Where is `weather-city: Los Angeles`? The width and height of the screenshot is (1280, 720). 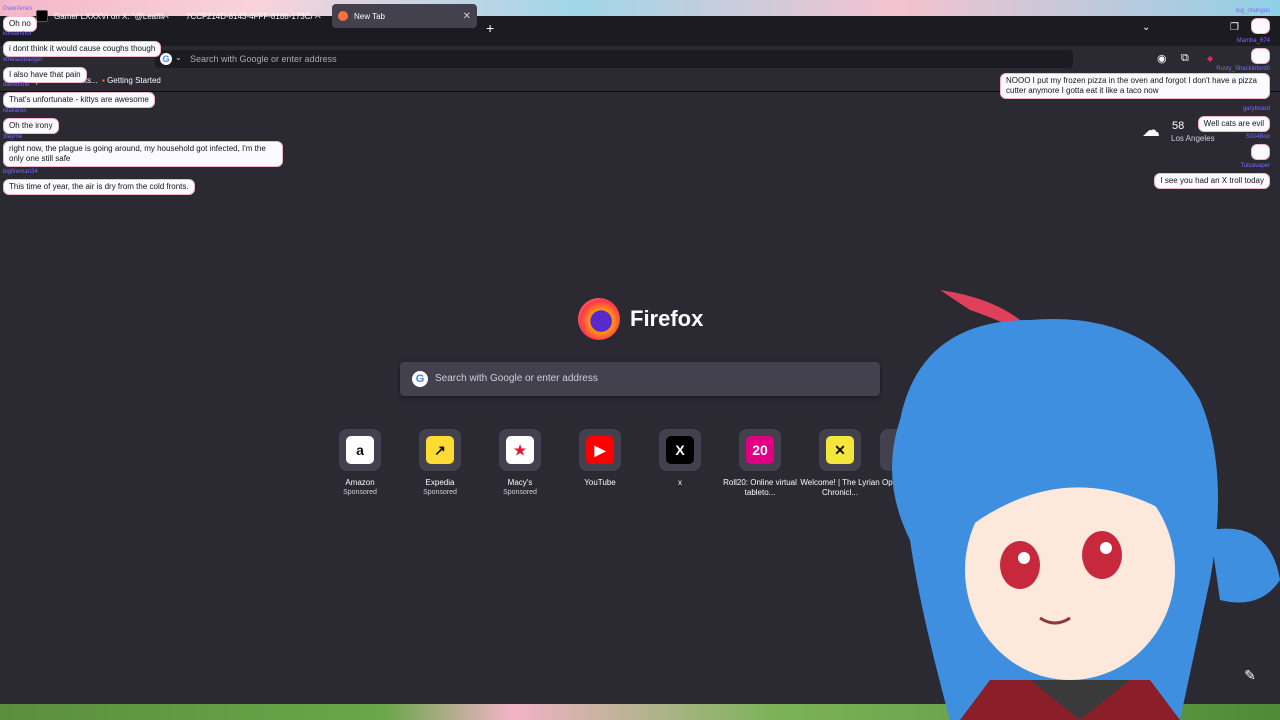 weather-city: Los Angeles is located at coordinates (1193, 138).